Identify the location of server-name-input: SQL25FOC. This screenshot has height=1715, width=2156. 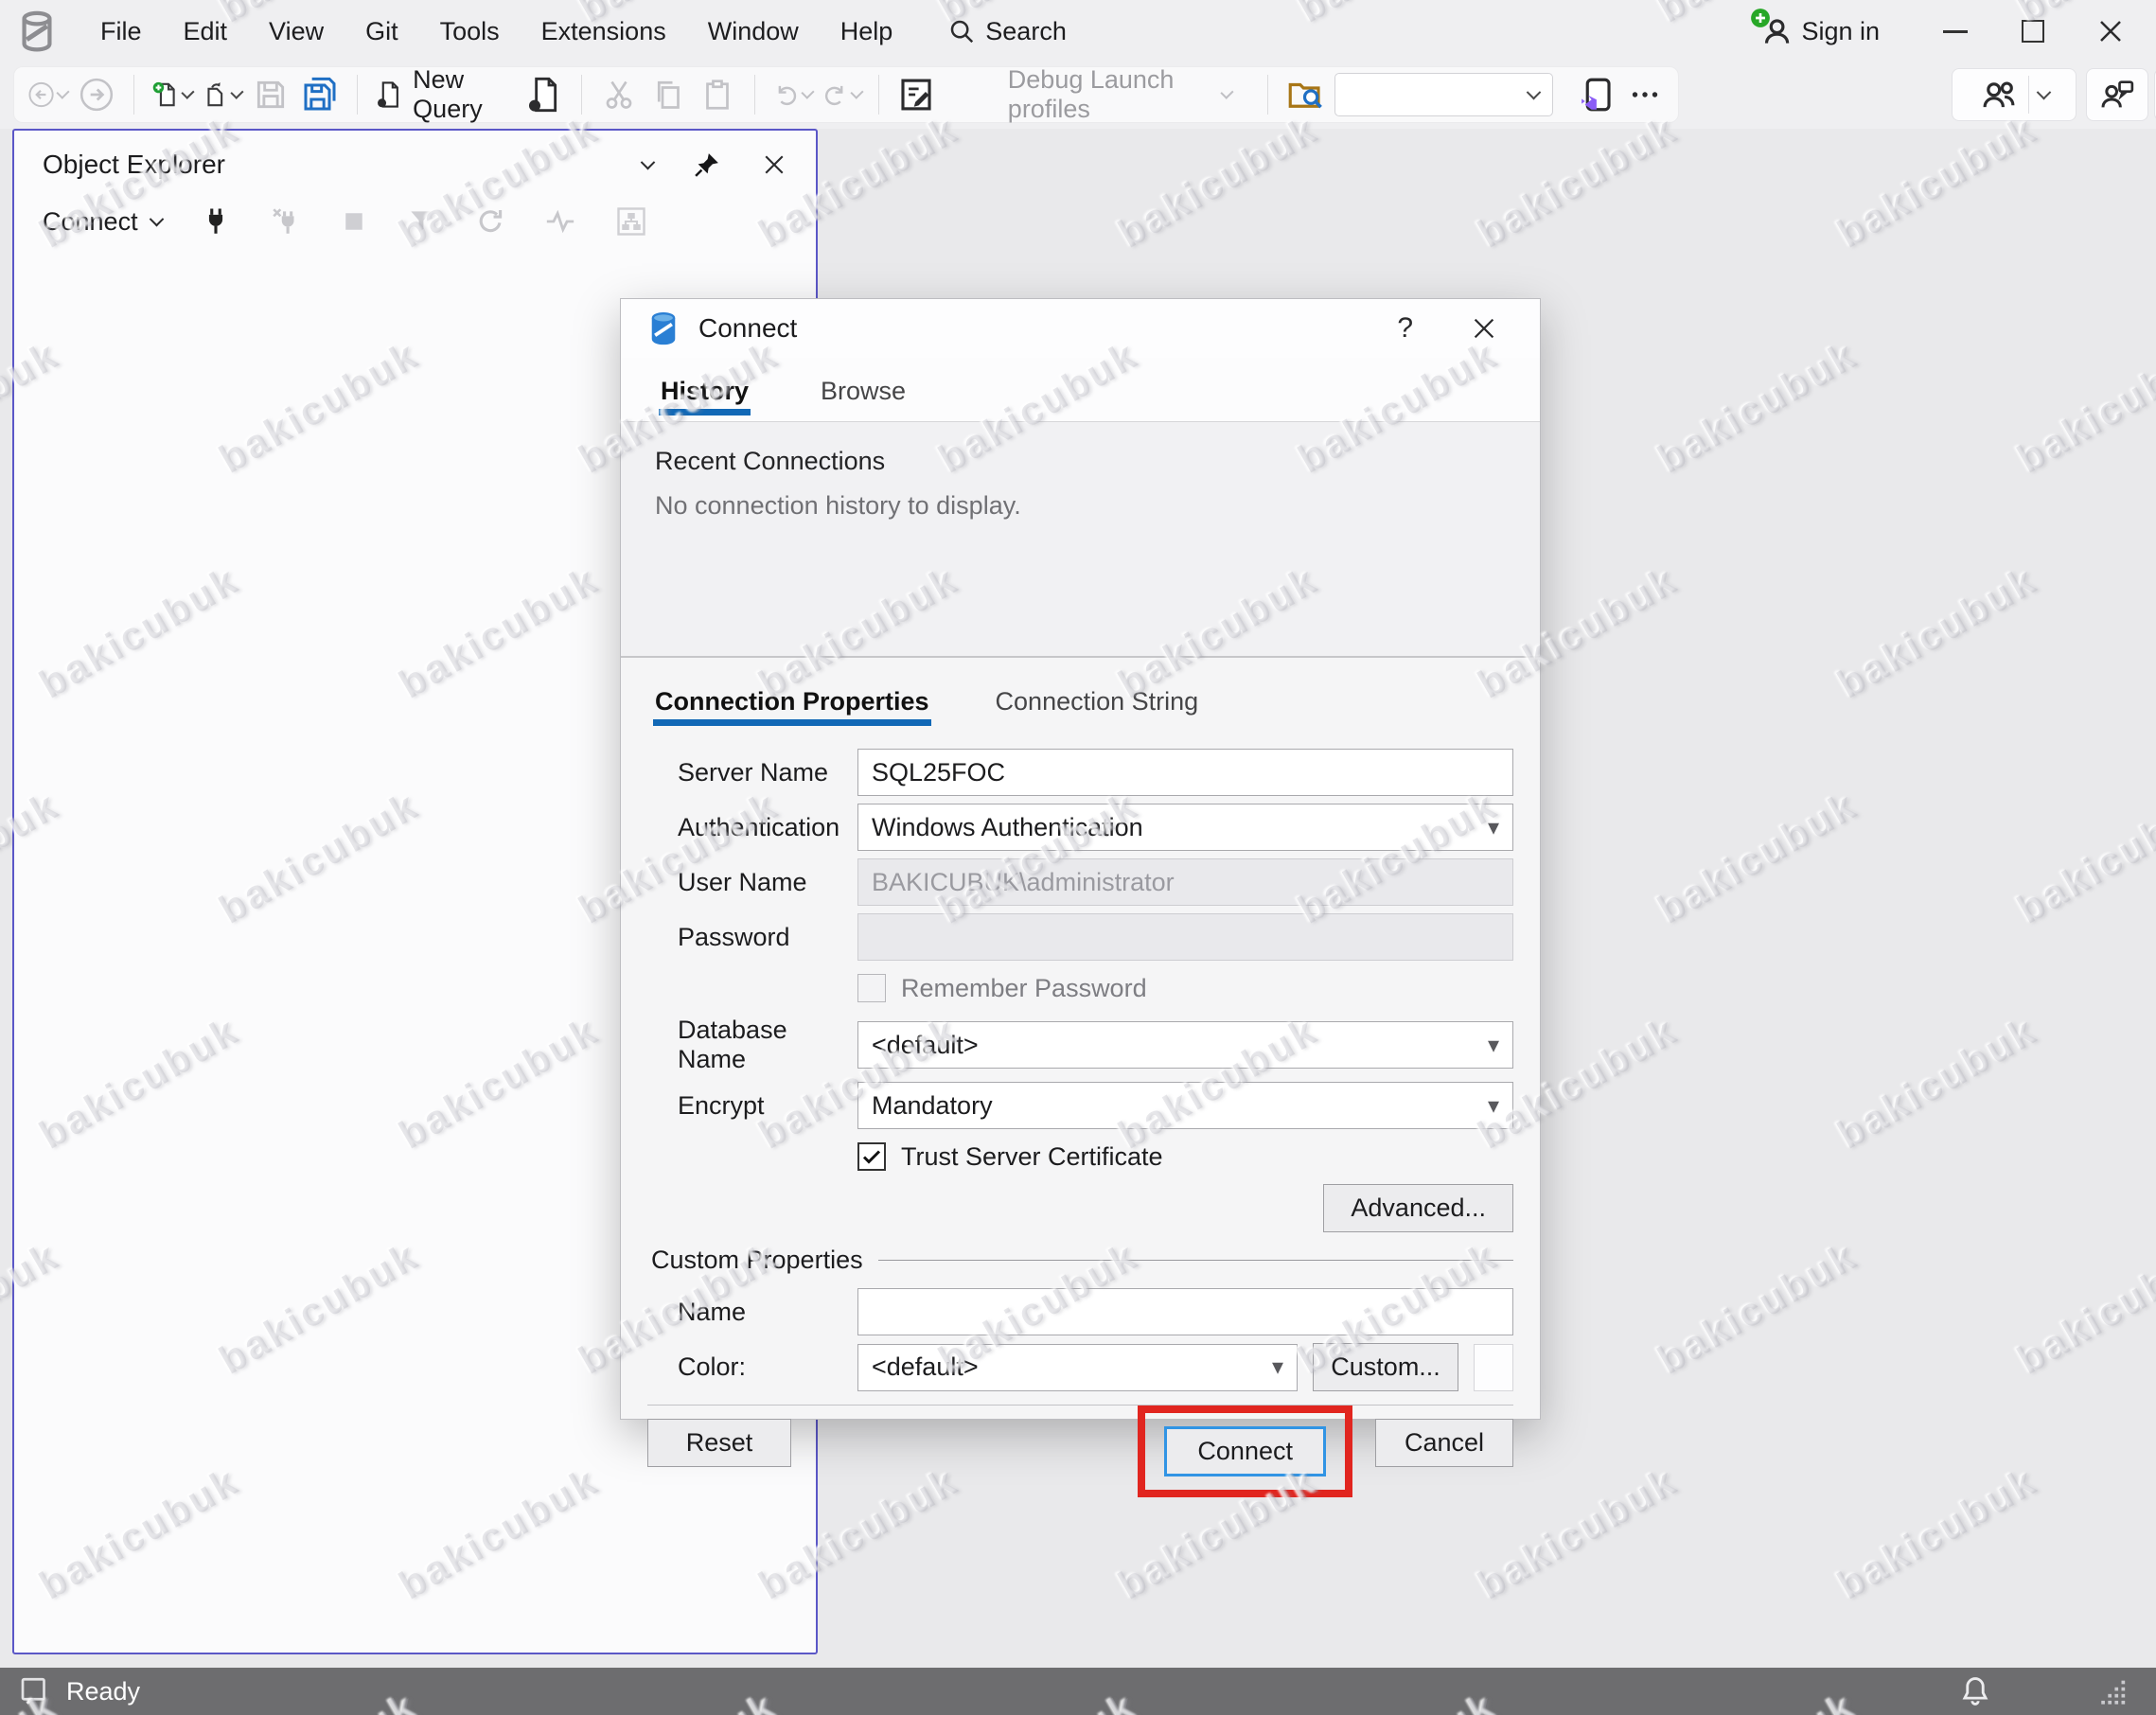
(1185, 772).